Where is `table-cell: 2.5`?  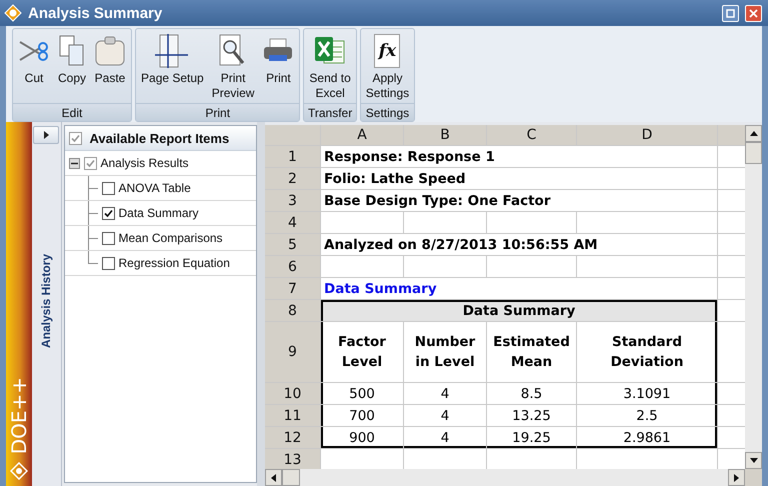
table-cell: 2.5 is located at coordinates (647, 415).